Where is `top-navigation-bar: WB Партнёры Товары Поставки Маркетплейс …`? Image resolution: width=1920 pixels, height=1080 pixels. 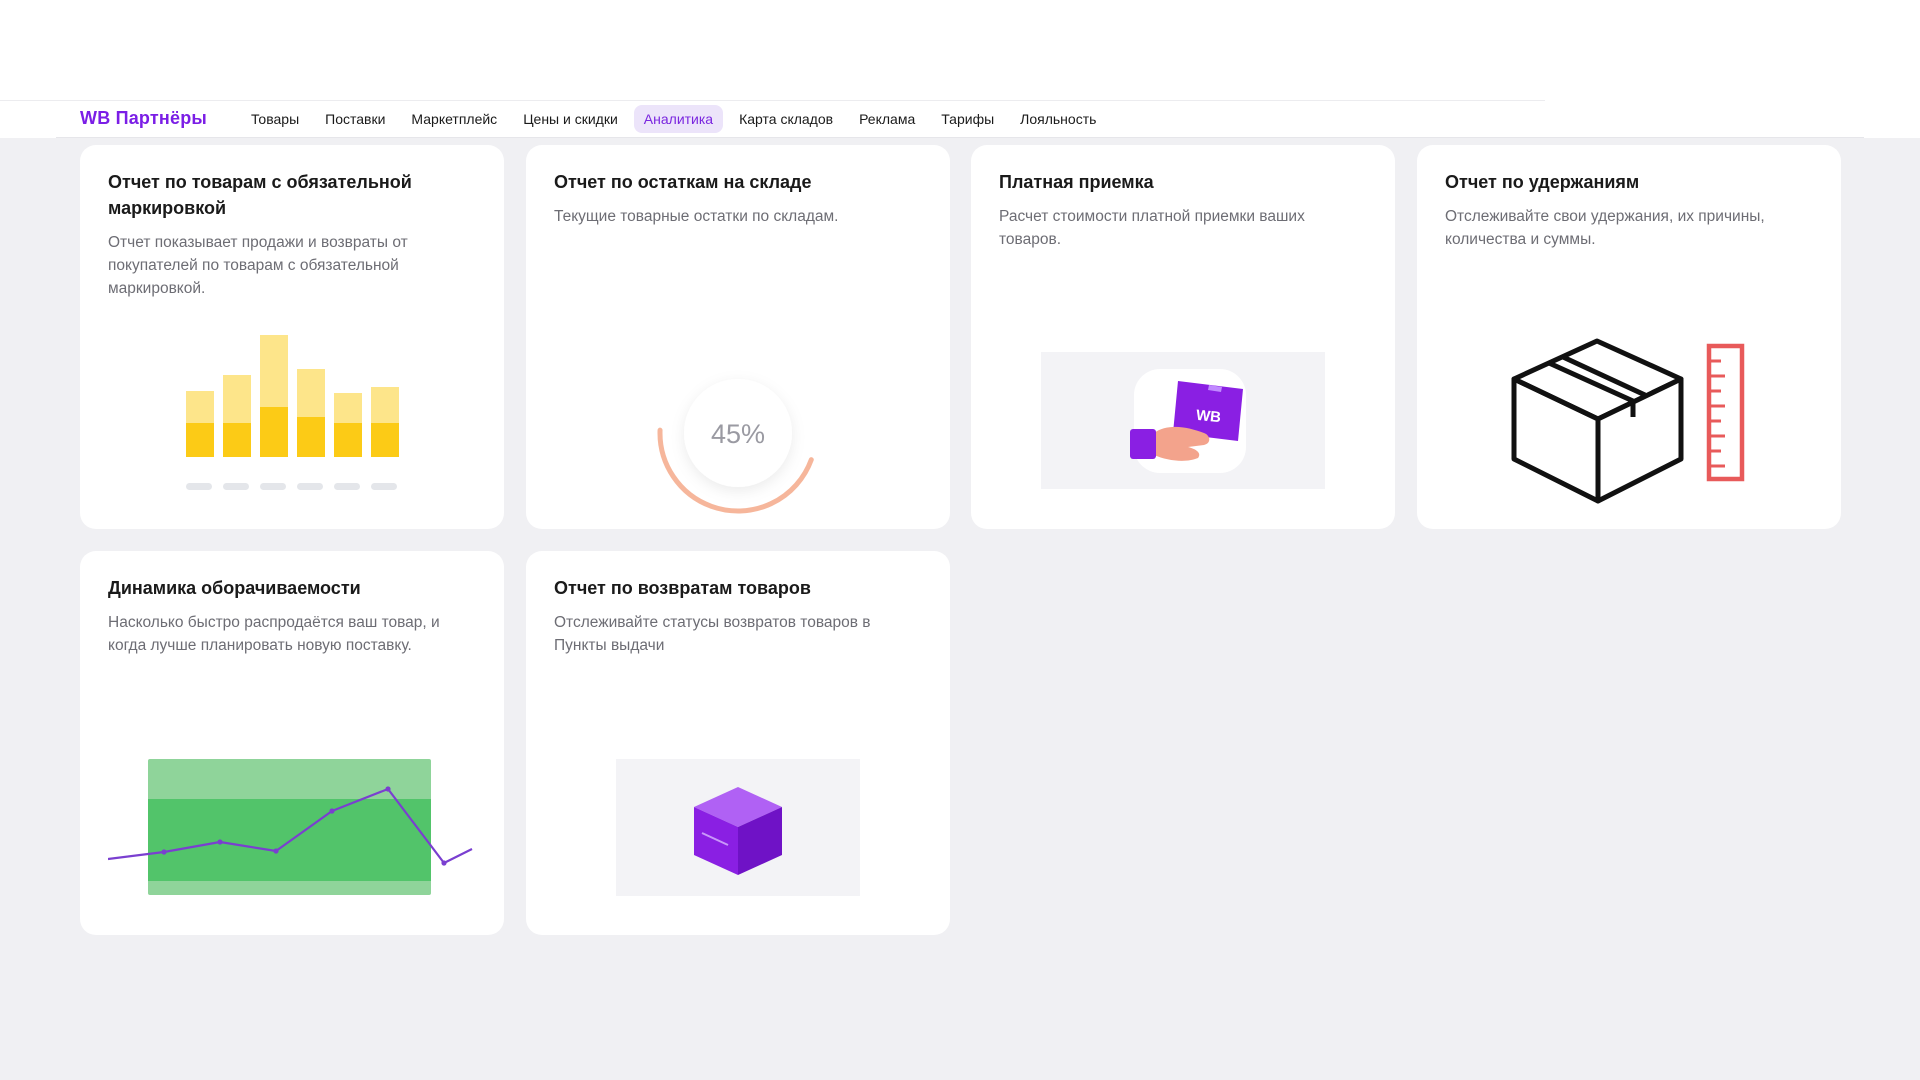 top-navigation-bar: WB Партнёры Товары Поставки Маркетплейс … is located at coordinates (801, 118).